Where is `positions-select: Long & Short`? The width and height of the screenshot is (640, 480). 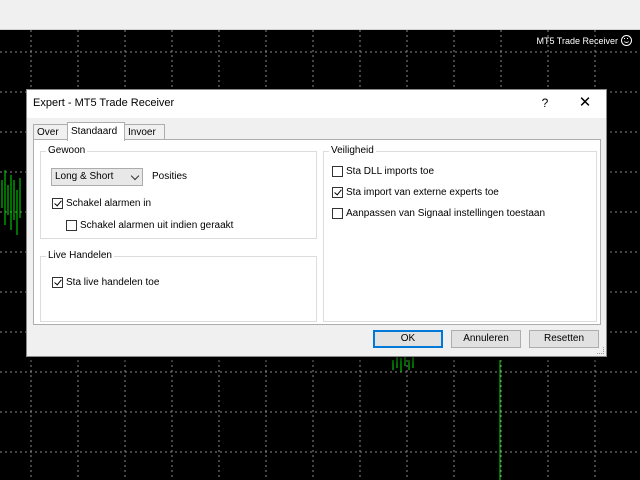 positions-select: Long & Short is located at coordinates (97, 177).